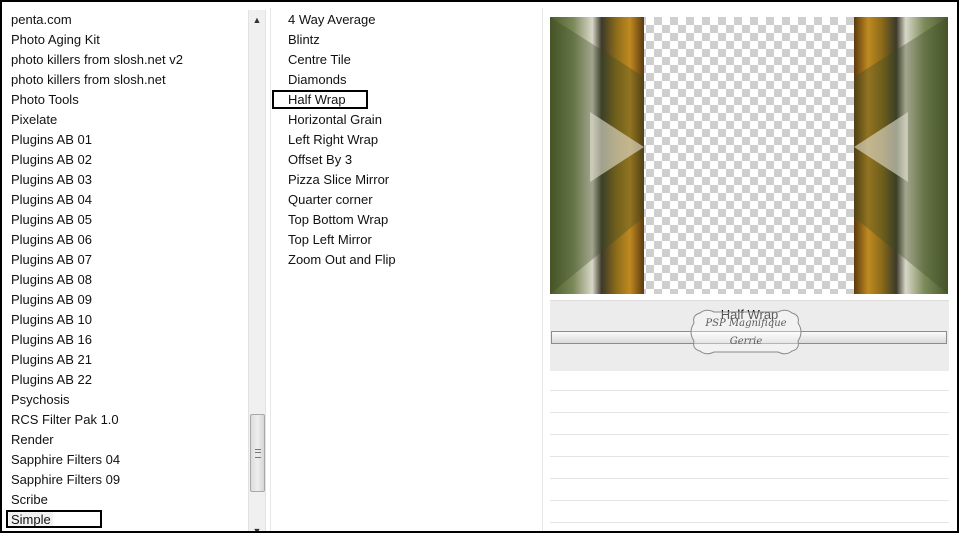 This screenshot has height=533, width=959. What do you see at coordinates (125, 440) in the screenshot?
I see `category-item: Render` at bounding box center [125, 440].